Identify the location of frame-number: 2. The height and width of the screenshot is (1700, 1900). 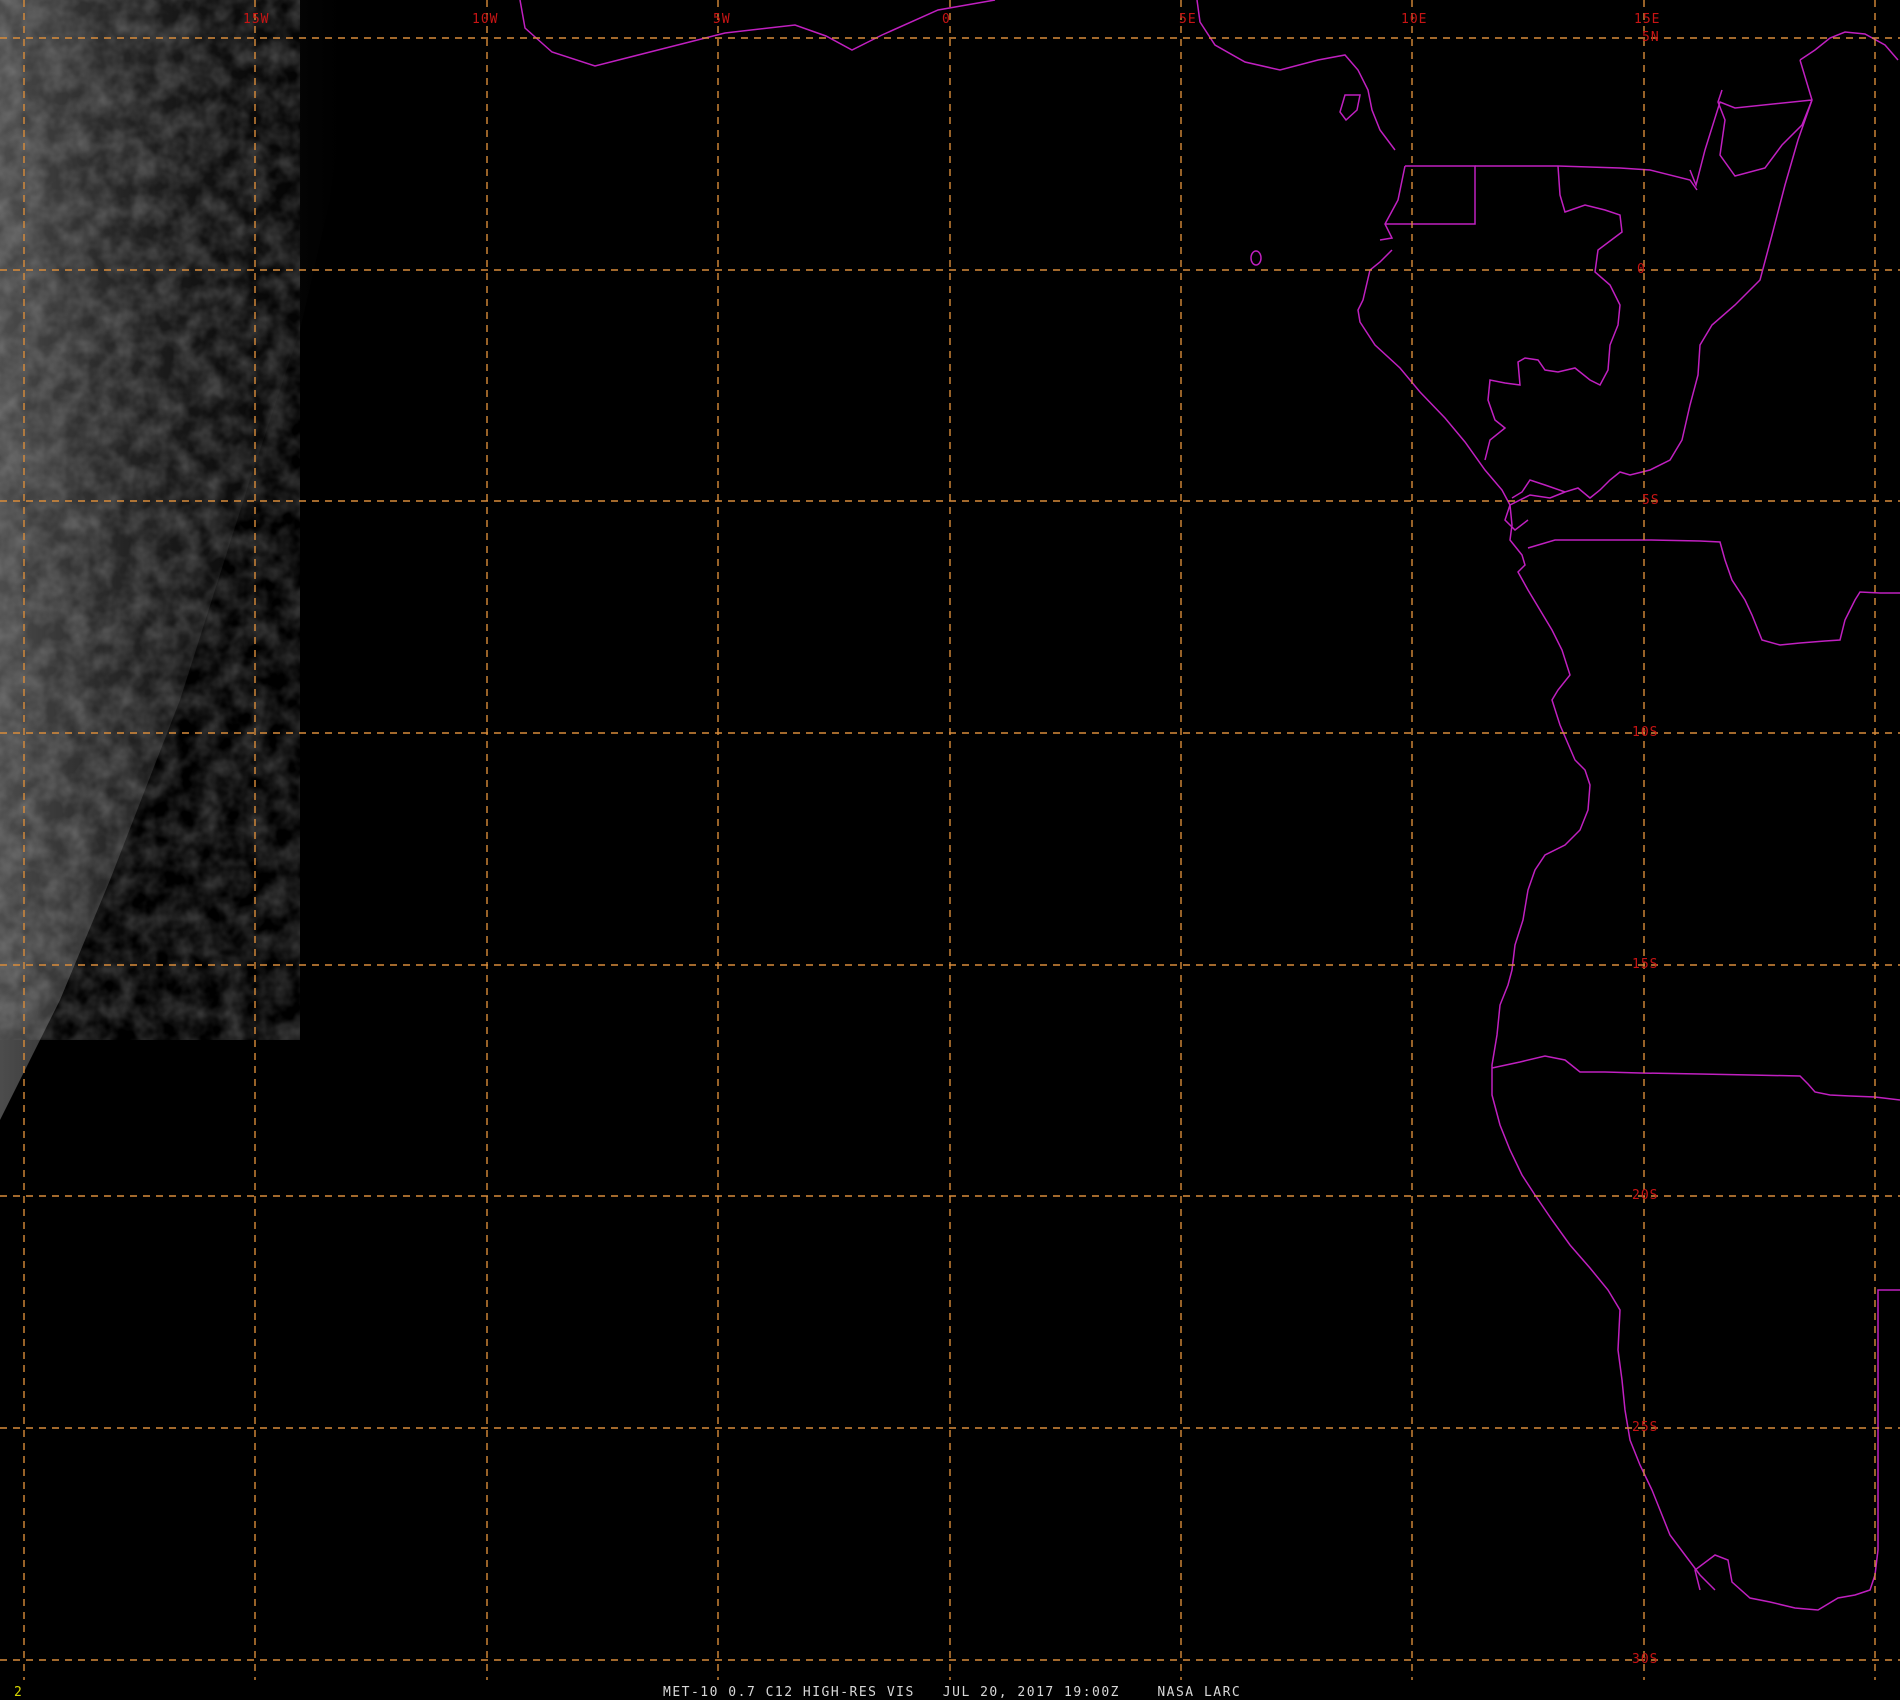
(18, 1692).